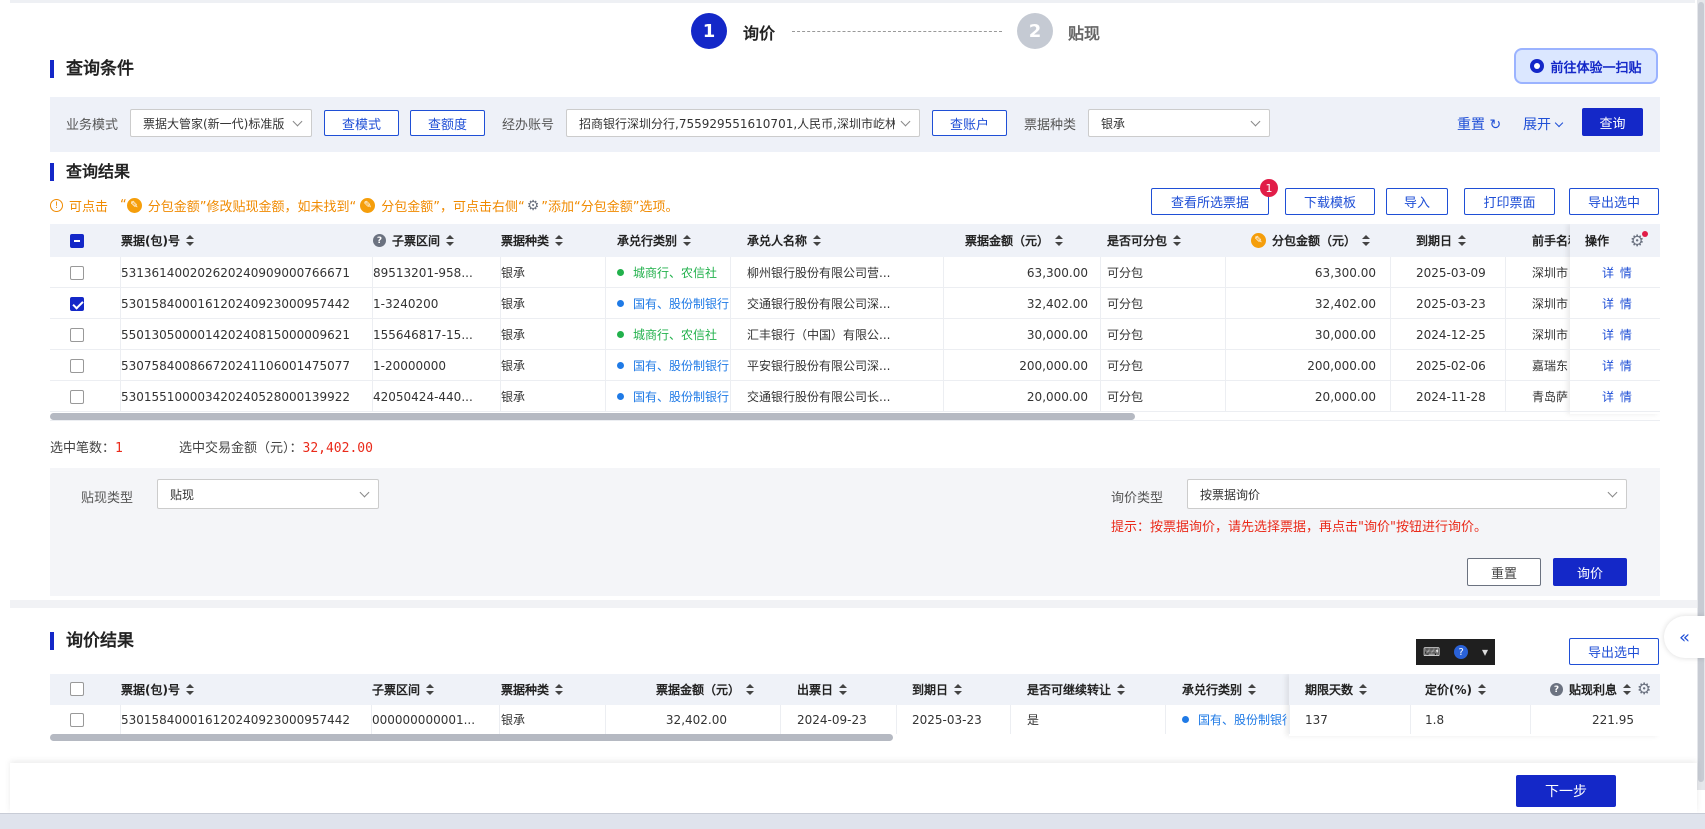 The height and width of the screenshot is (829, 1705). What do you see at coordinates (471, 737) in the screenshot?
I see `inquiry-hscroll-thumb` at bounding box center [471, 737].